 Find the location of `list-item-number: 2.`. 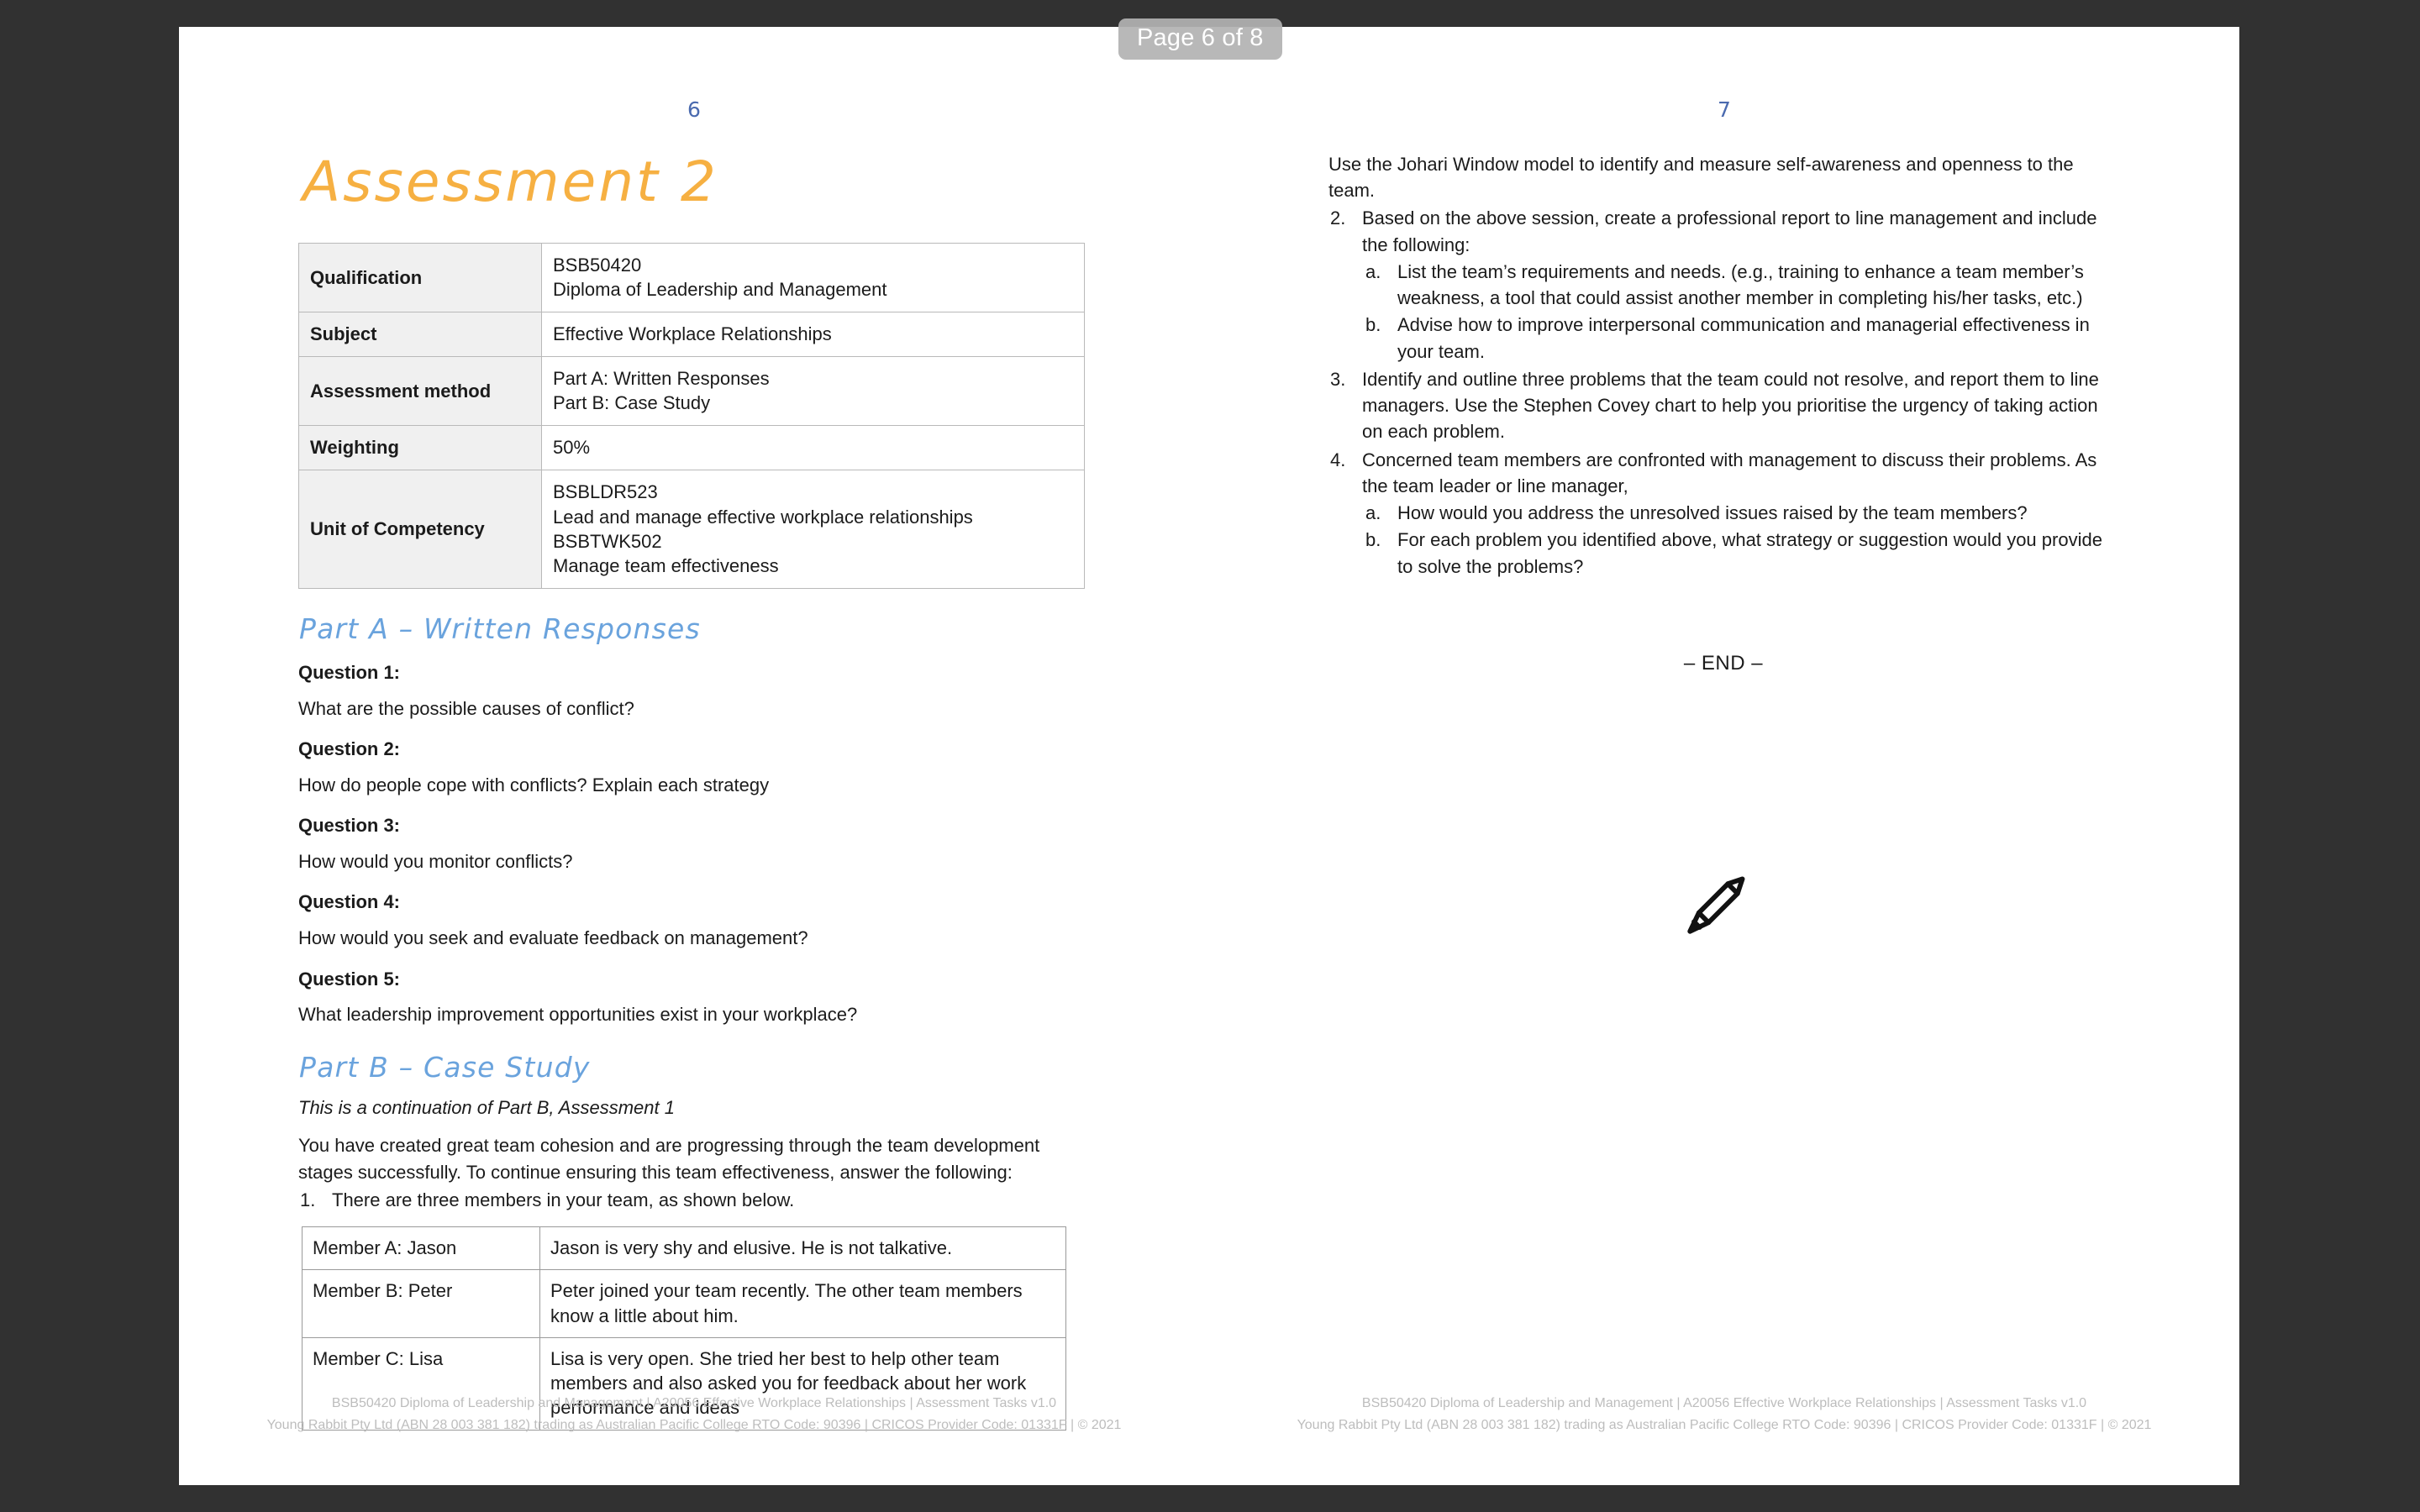

list-item-number: 2. is located at coordinates (1338, 218).